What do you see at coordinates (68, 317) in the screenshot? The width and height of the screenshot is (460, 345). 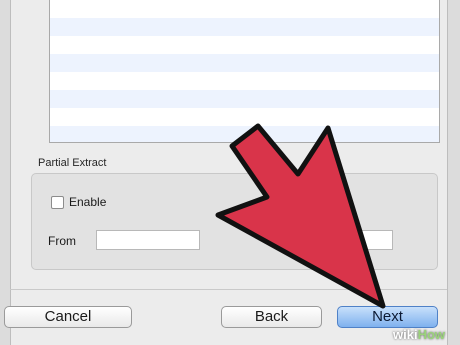 I see `cancel-button: Cancel` at bounding box center [68, 317].